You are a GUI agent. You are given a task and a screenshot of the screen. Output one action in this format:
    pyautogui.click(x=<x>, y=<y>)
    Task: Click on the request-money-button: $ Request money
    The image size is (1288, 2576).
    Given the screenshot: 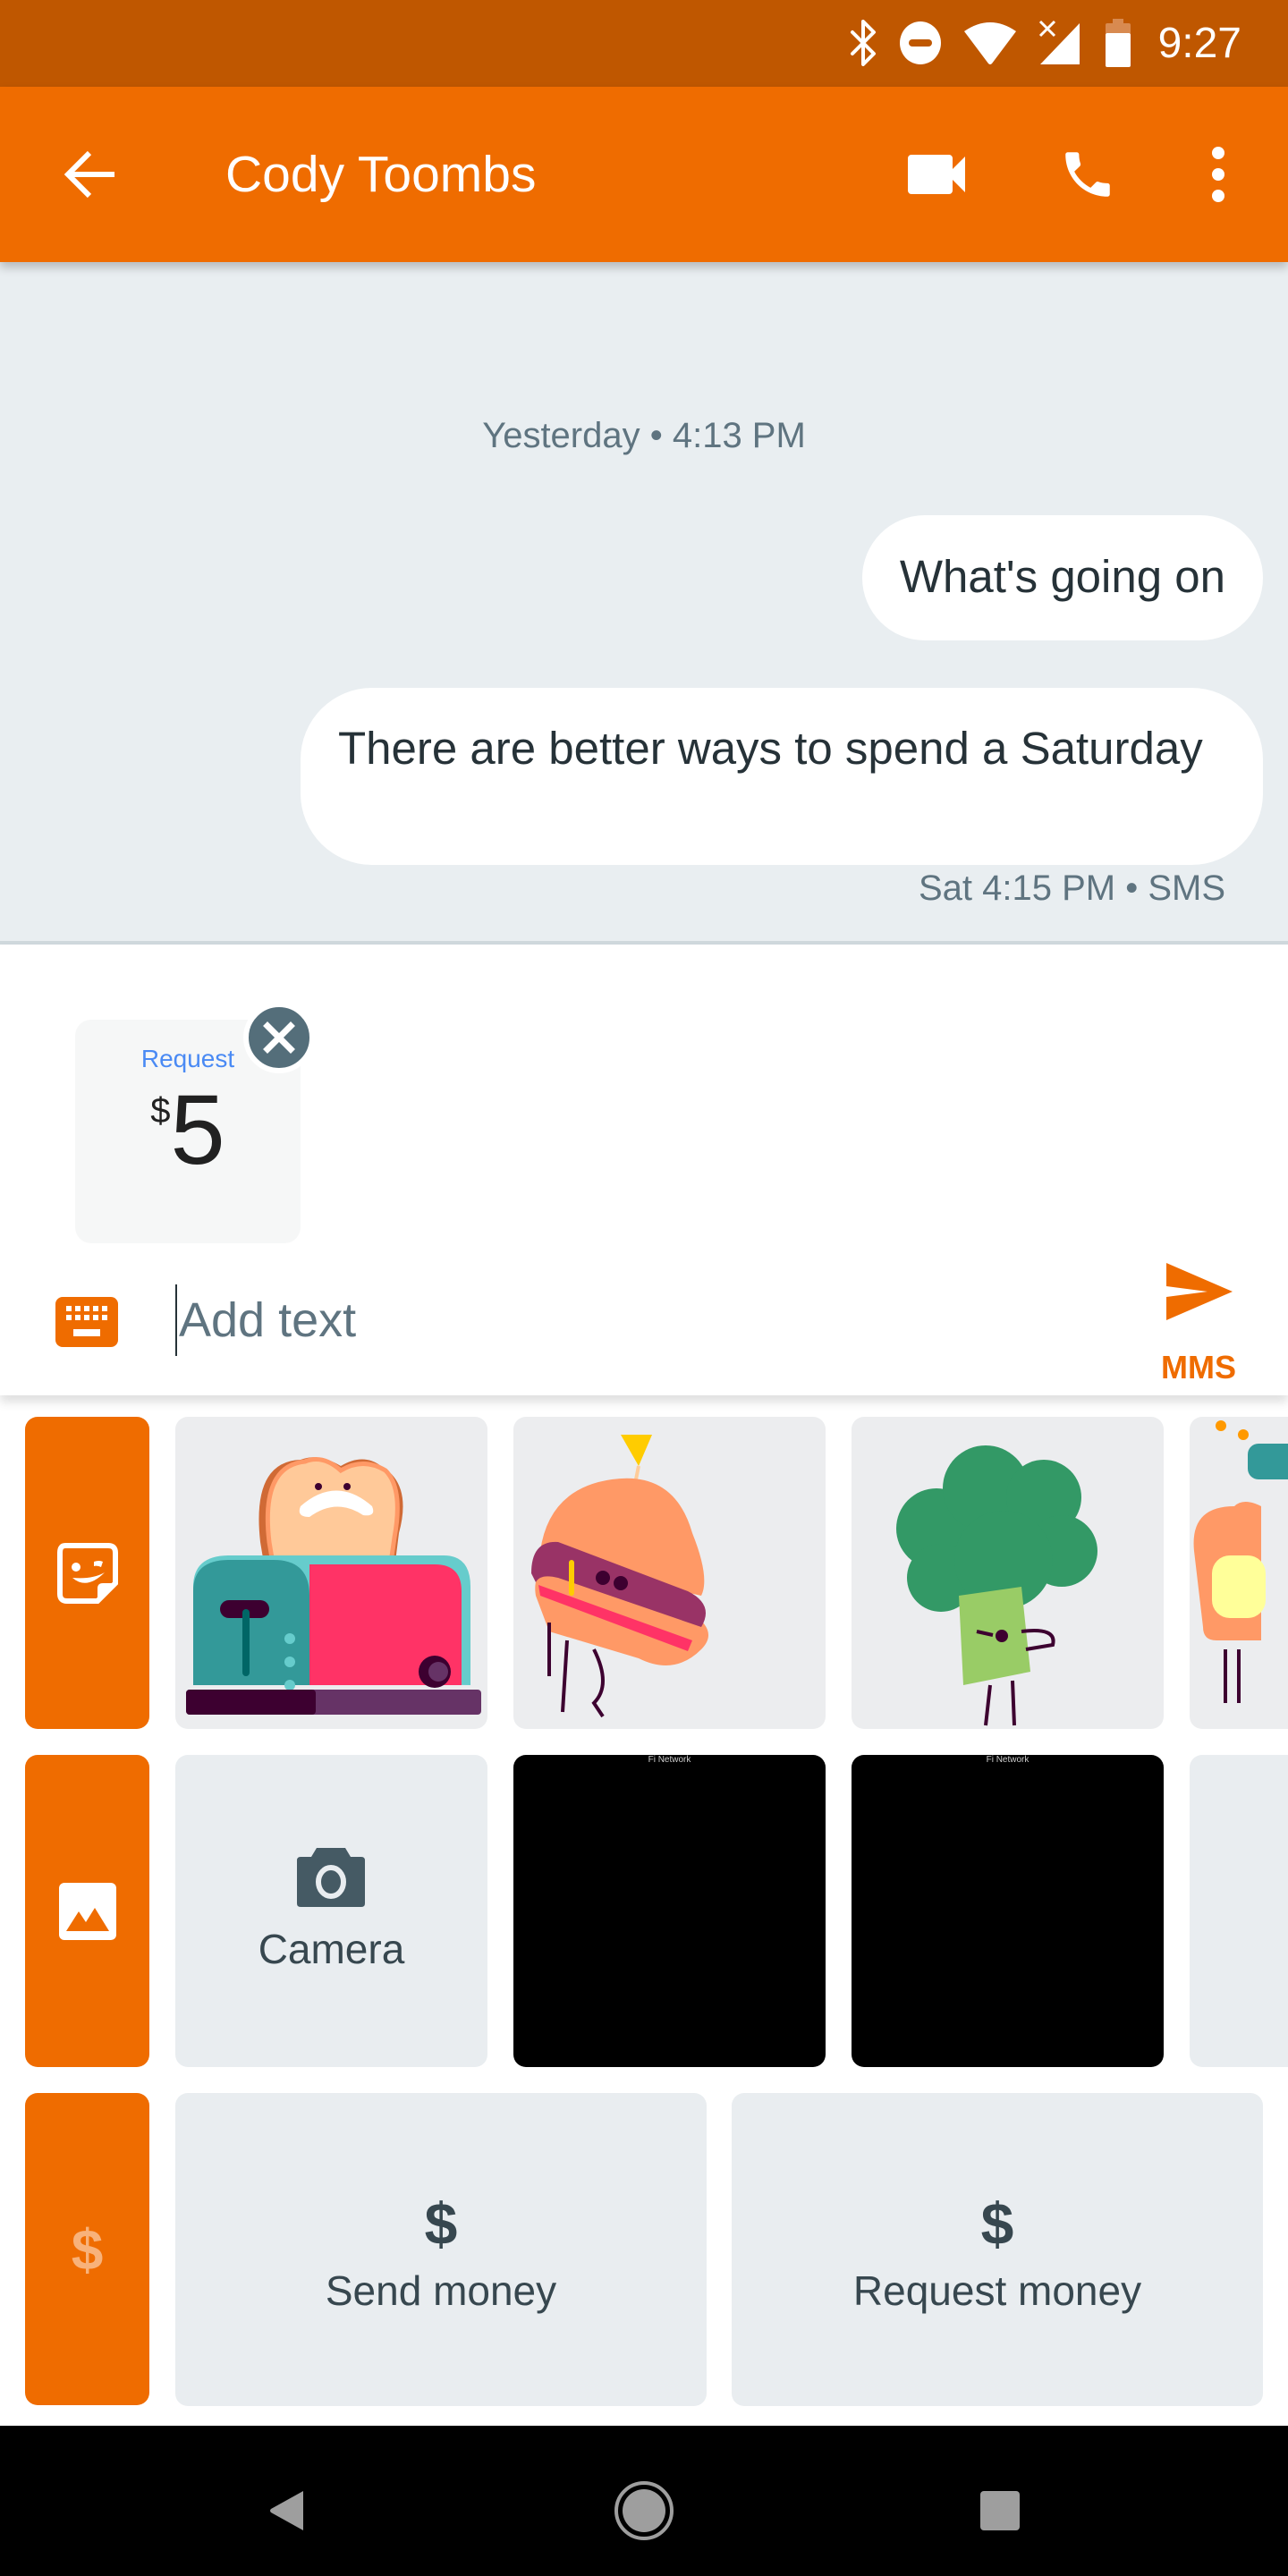 What is the action you would take?
    pyautogui.click(x=997, y=2249)
    